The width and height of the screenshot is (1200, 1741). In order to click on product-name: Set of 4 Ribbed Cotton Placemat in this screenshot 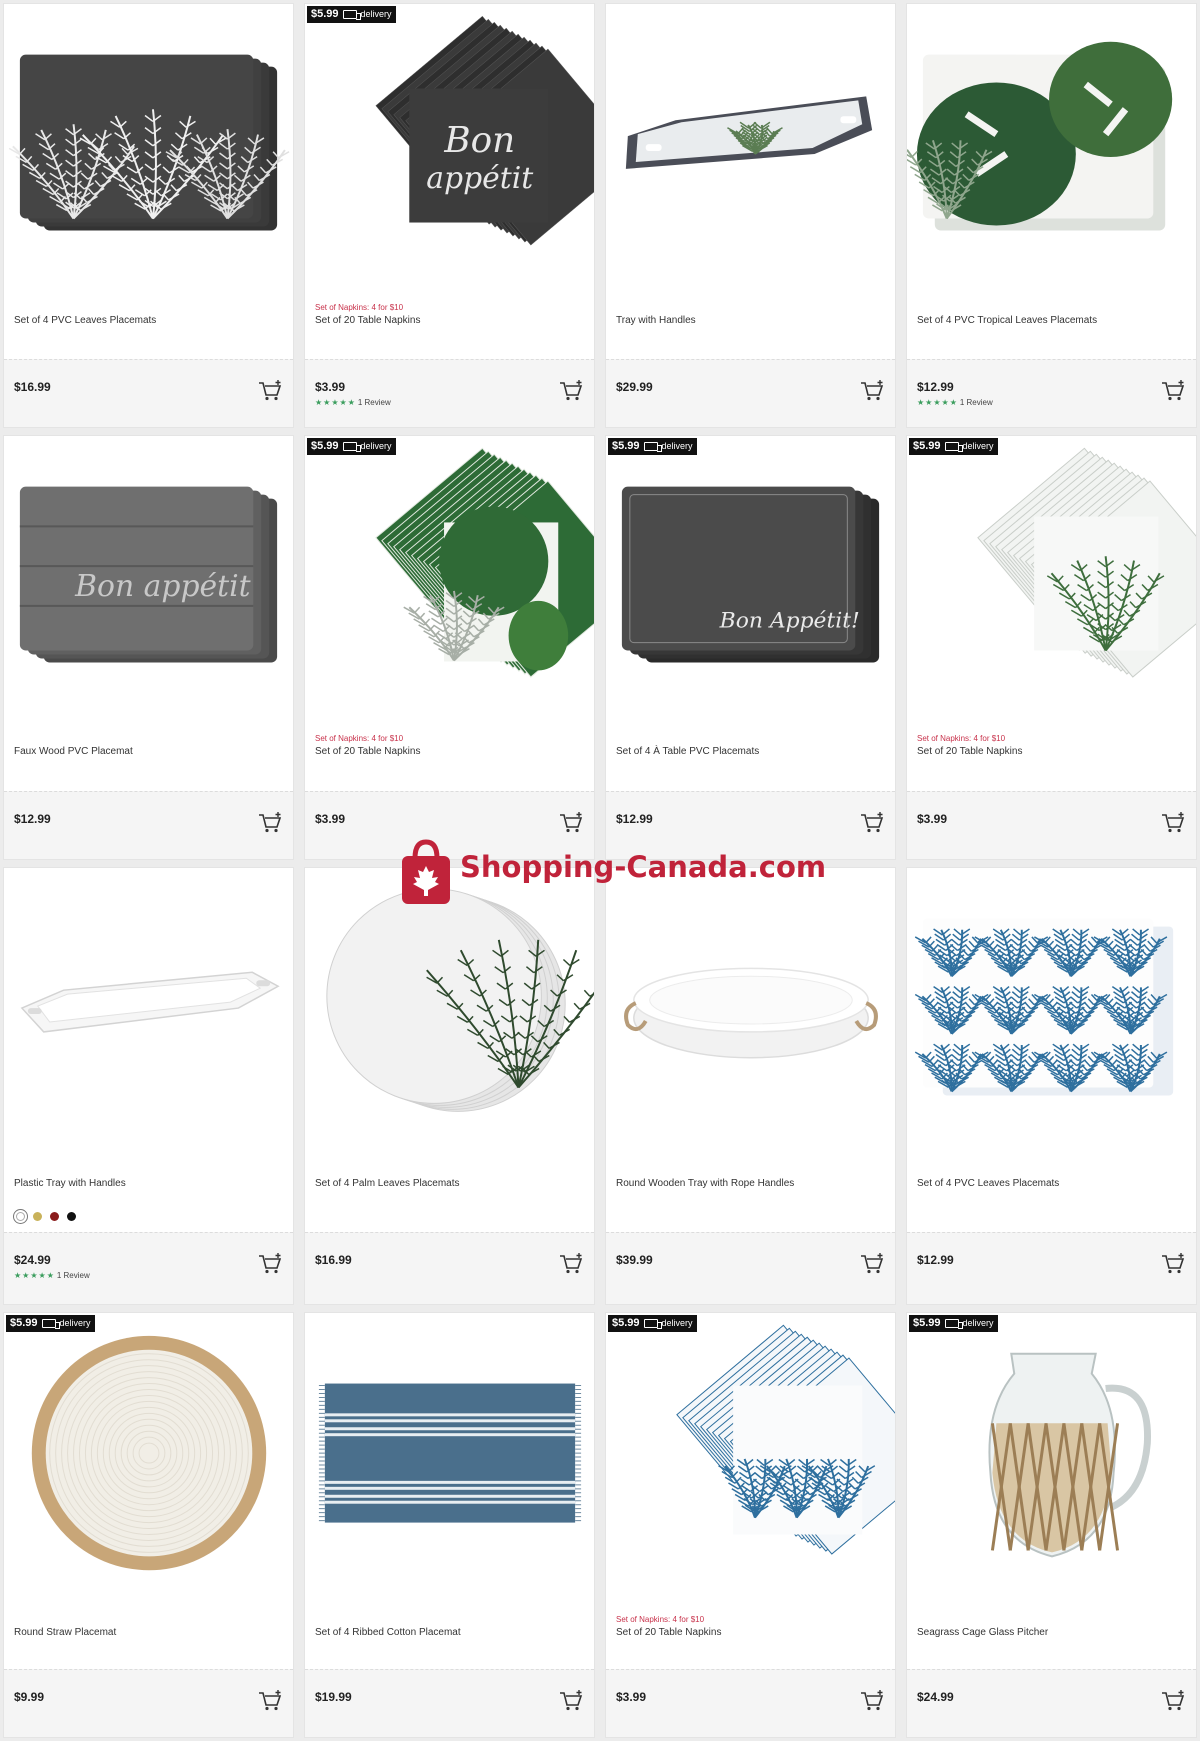, I will do `click(388, 1632)`.